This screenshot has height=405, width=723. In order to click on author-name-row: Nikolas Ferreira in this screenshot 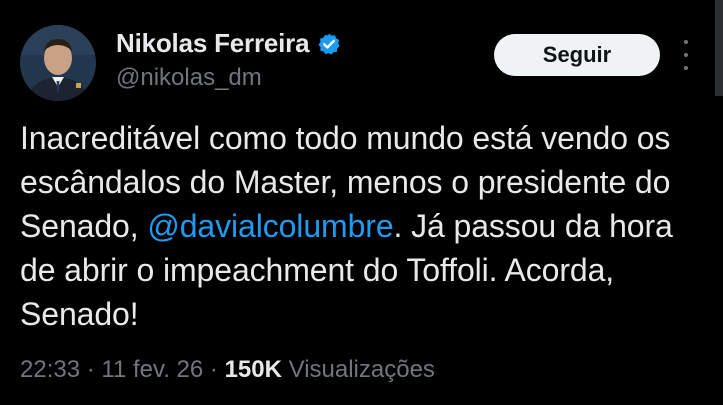, I will do `click(228, 43)`.